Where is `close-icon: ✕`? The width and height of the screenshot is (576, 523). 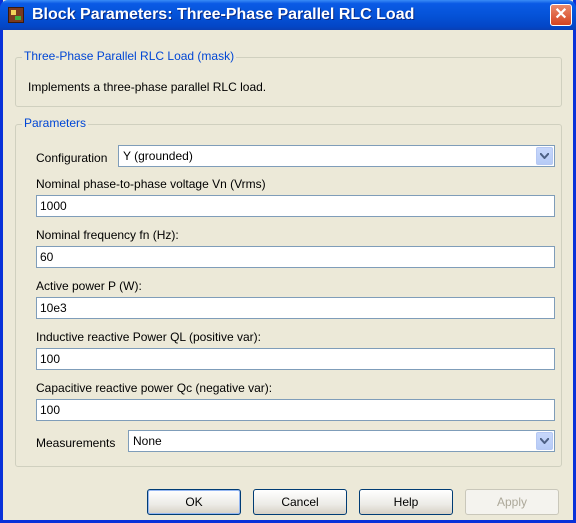
close-icon: ✕ is located at coordinates (561, 14).